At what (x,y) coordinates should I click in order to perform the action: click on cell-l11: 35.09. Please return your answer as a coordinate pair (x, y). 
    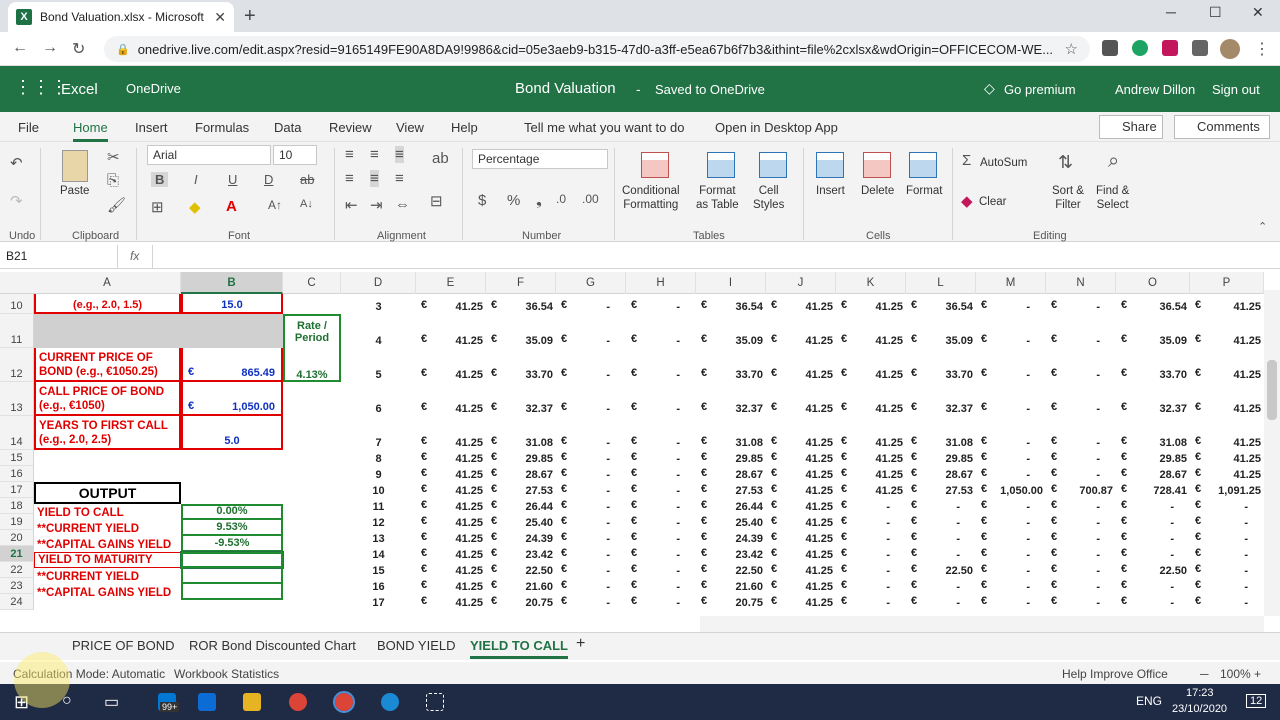
    Looking at the image, I should click on (941, 331).